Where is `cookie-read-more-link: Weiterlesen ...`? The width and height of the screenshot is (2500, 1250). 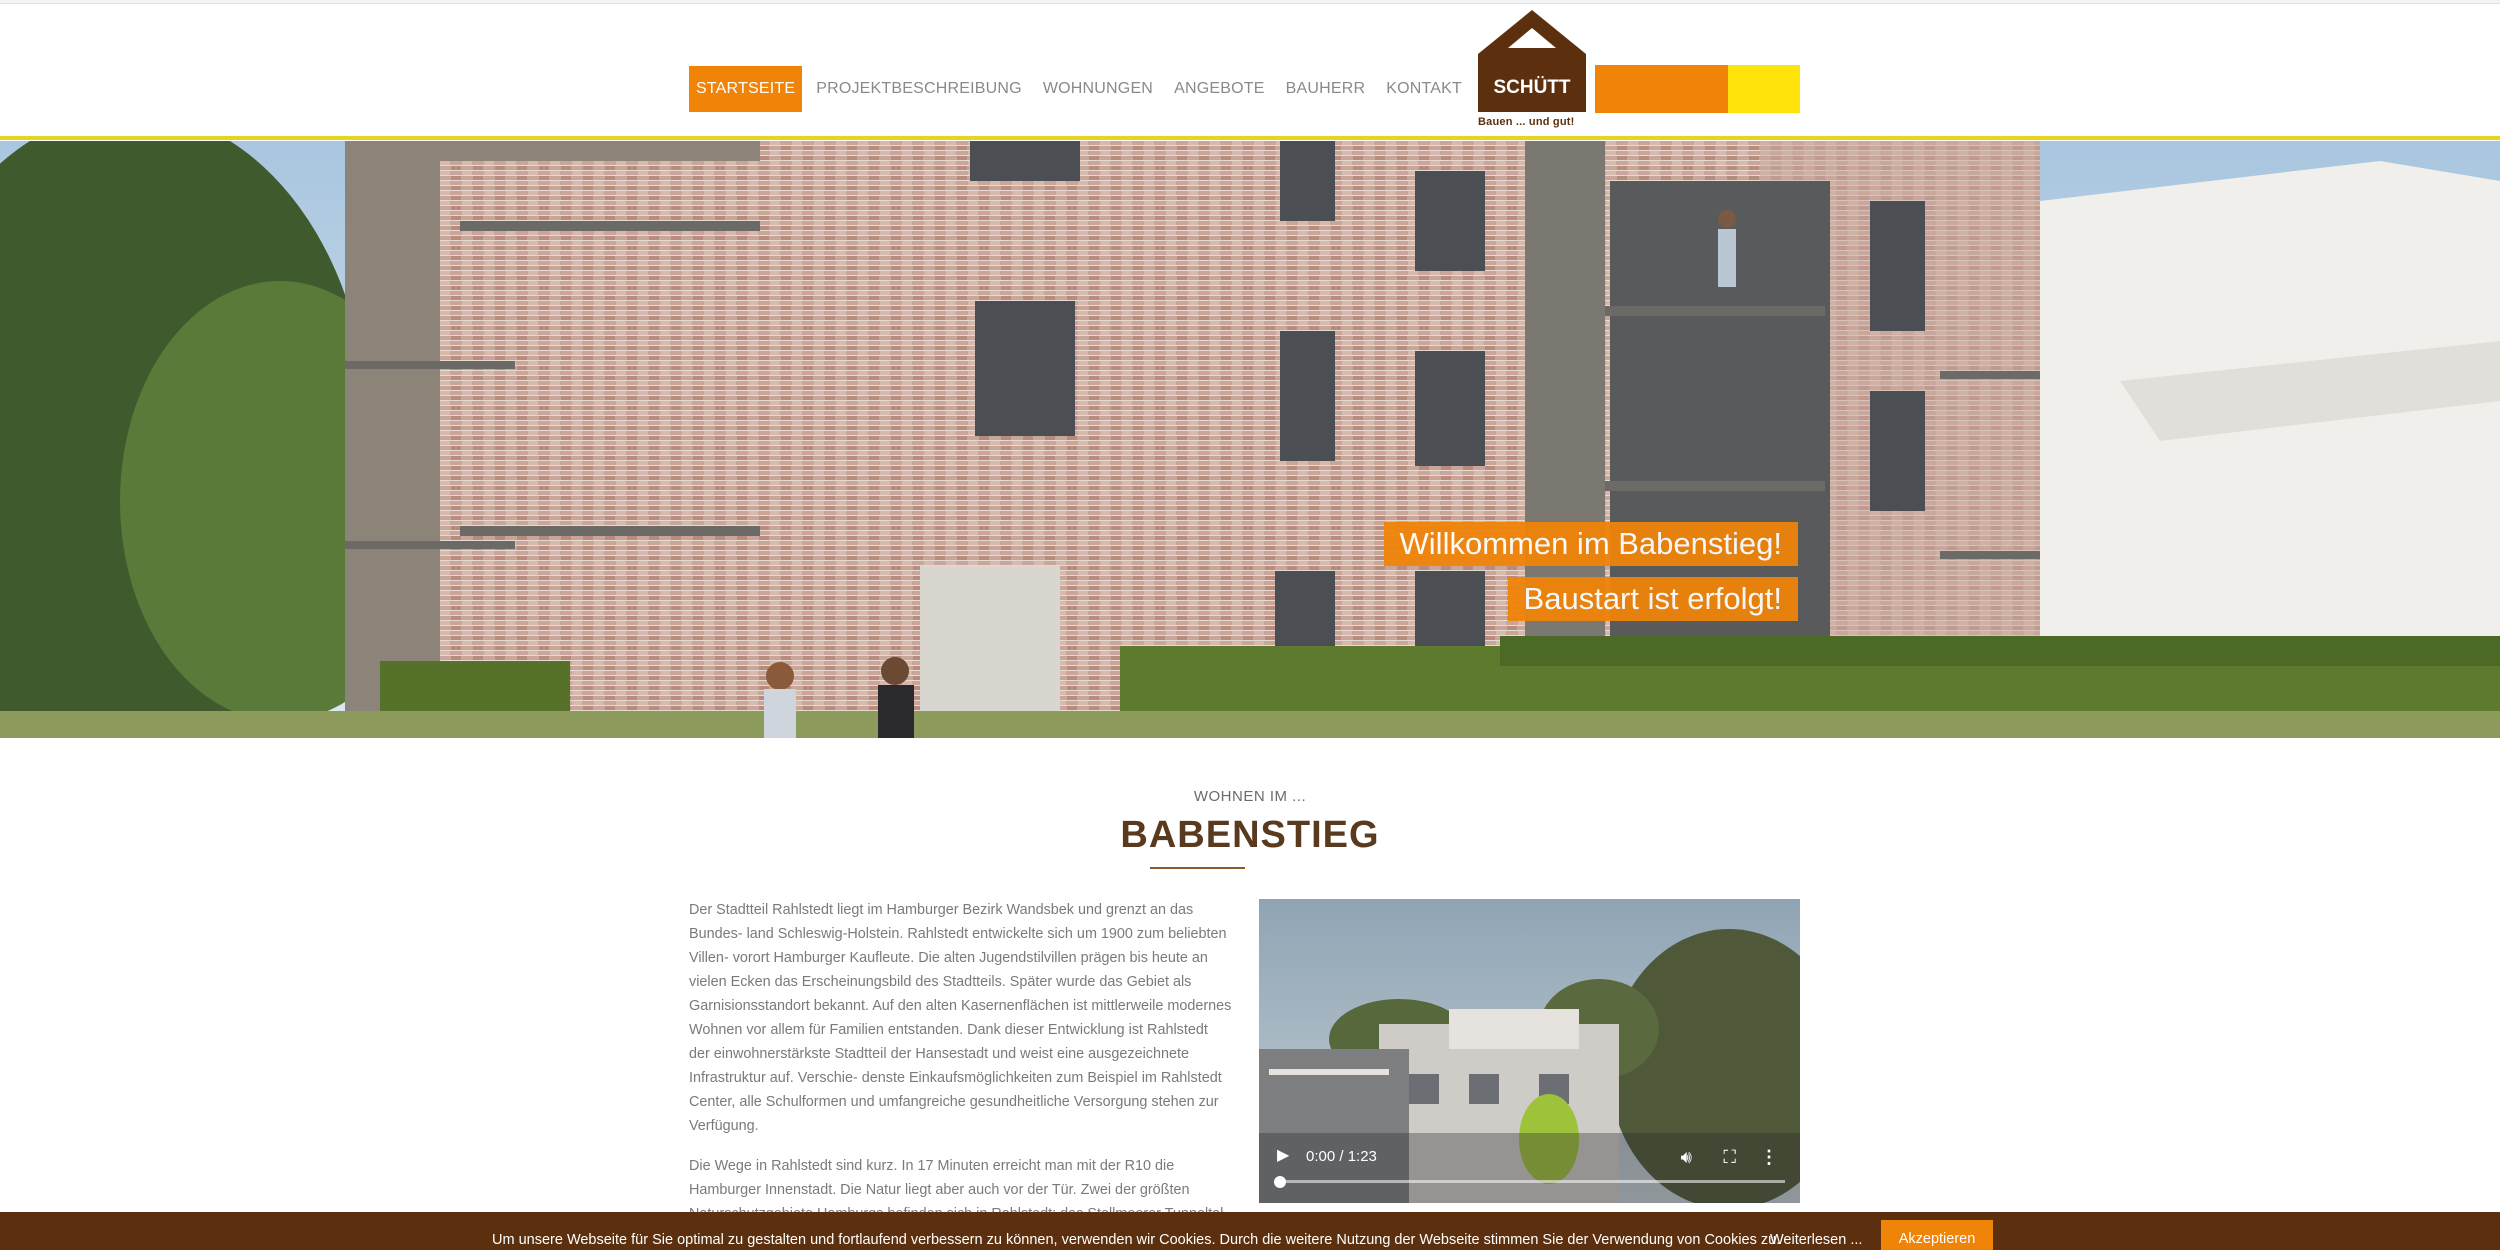
cookie-read-more-link: Weiterlesen ... is located at coordinates (1816, 1240).